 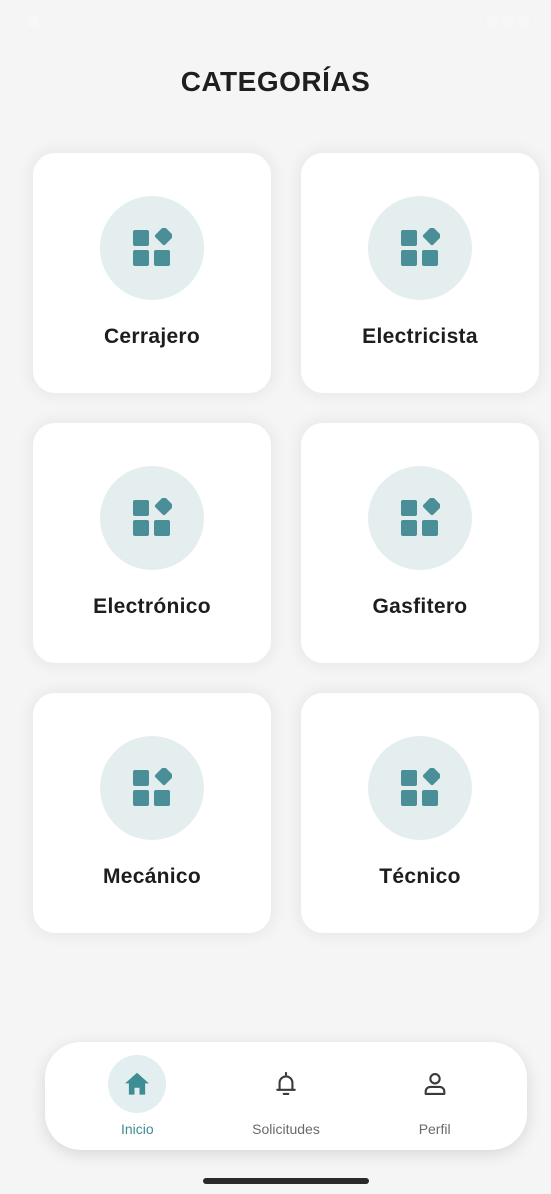 I want to click on bell-icon, so click(x=286, y=1083).